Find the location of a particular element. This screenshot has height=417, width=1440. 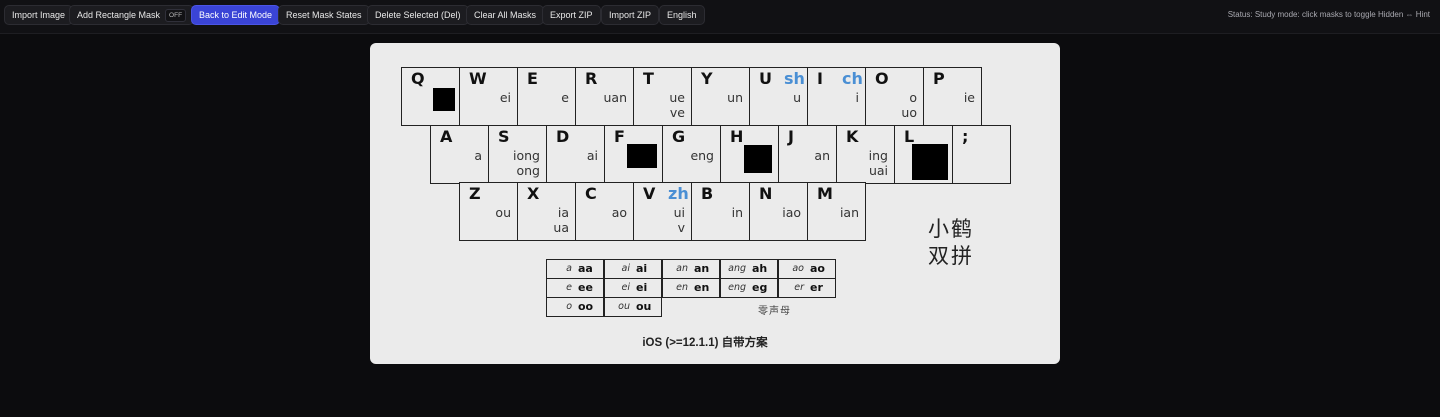

key-finals: i is located at coordinates (857, 97).